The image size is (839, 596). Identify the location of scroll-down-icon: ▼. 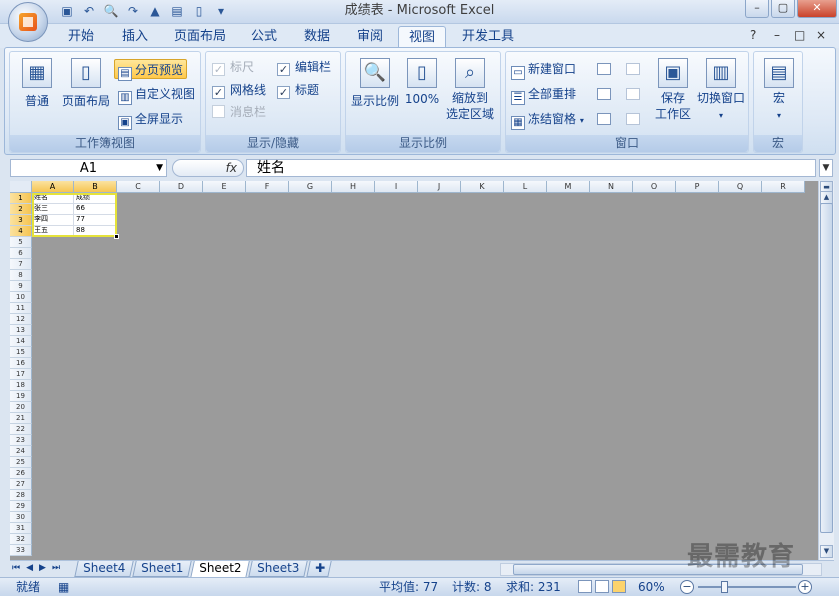
(826, 551).